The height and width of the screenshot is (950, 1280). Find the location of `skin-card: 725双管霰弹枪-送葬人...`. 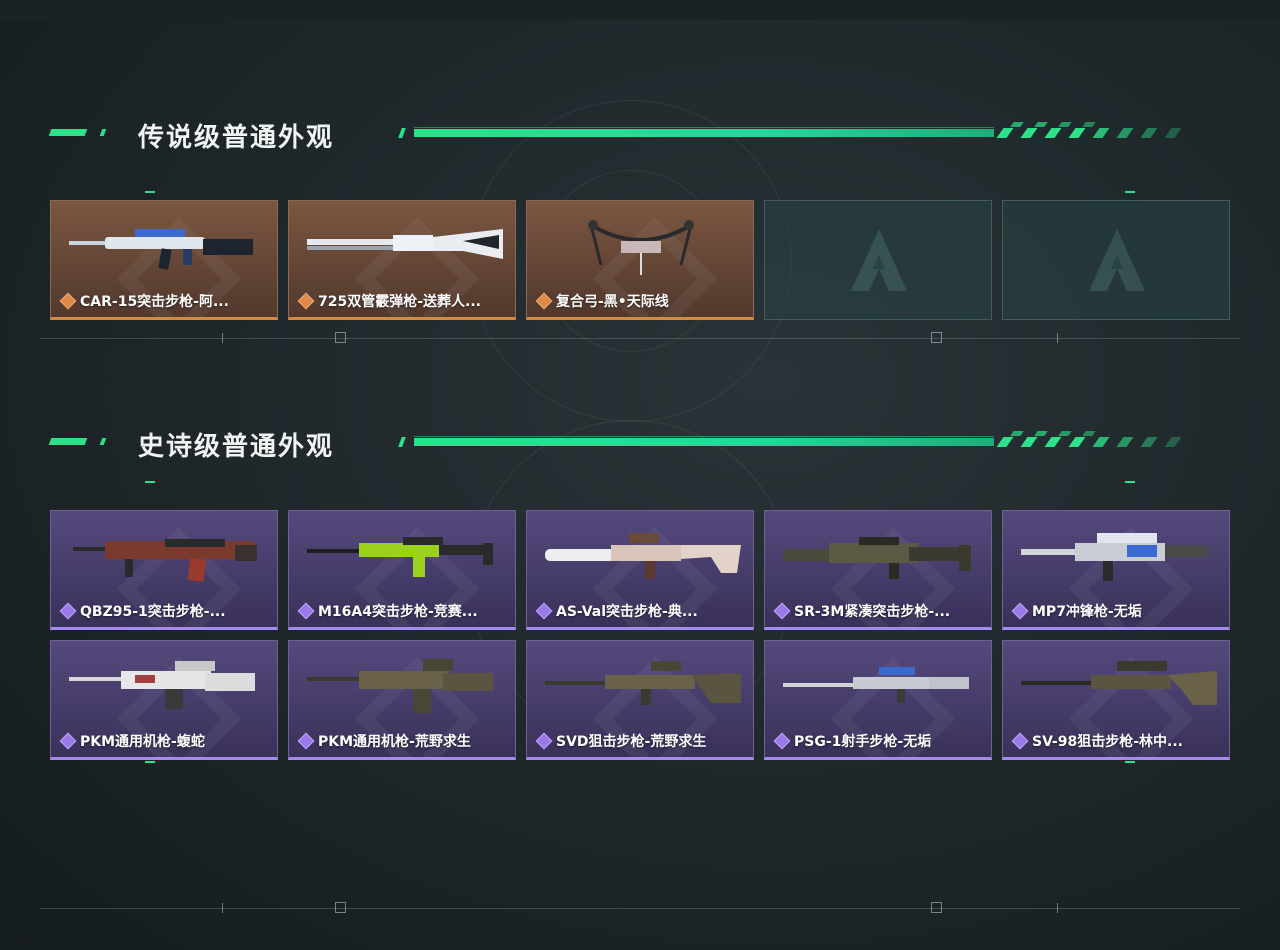

skin-card: 725双管霰弹枪-送葬人... is located at coordinates (402, 260).